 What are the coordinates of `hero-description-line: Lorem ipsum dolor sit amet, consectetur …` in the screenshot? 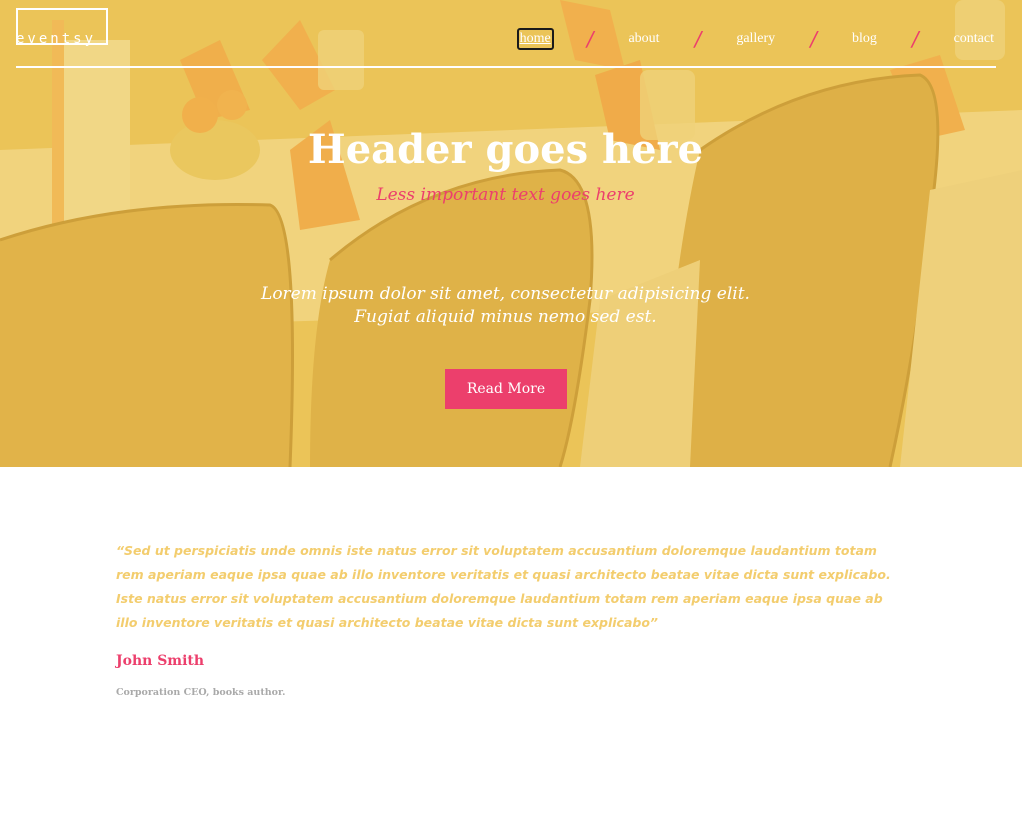 It's located at (505, 294).